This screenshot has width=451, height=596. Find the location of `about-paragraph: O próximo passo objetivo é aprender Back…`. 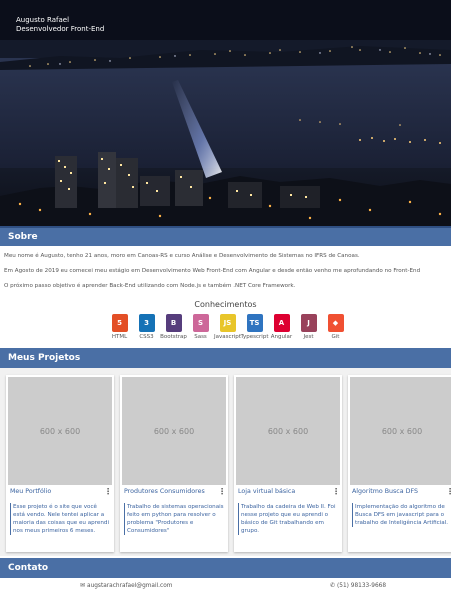

about-paragraph: O próximo passo objetivo é aprender Back… is located at coordinates (150, 286).